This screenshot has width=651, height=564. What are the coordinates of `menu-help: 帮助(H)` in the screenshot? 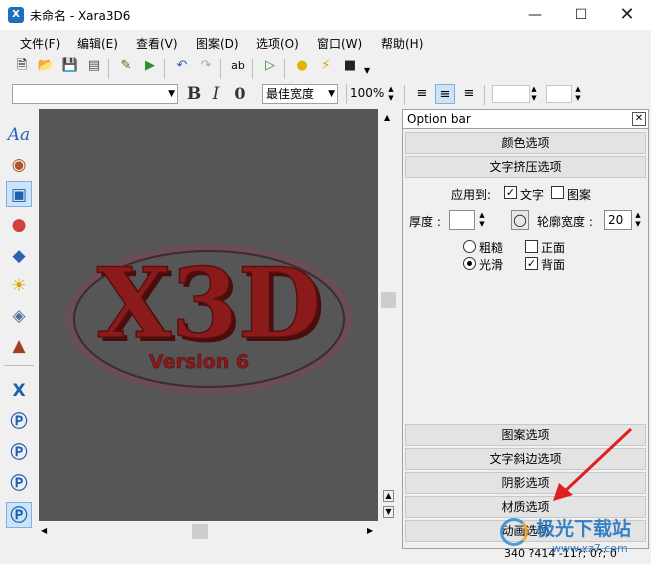 It's located at (402, 43).